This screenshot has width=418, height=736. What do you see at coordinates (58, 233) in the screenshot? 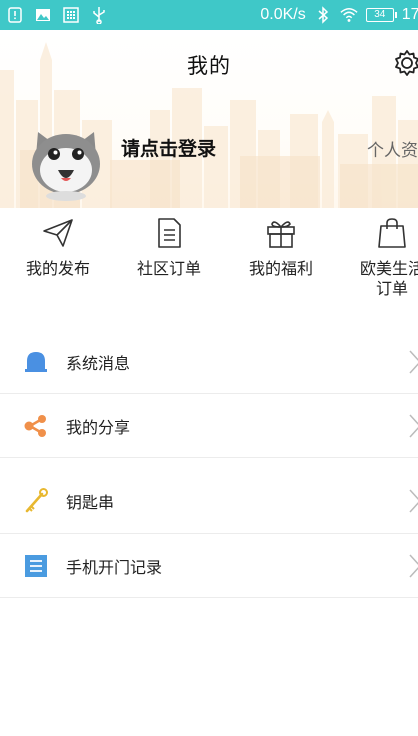
I see `paper-plane-icon` at bounding box center [58, 233].